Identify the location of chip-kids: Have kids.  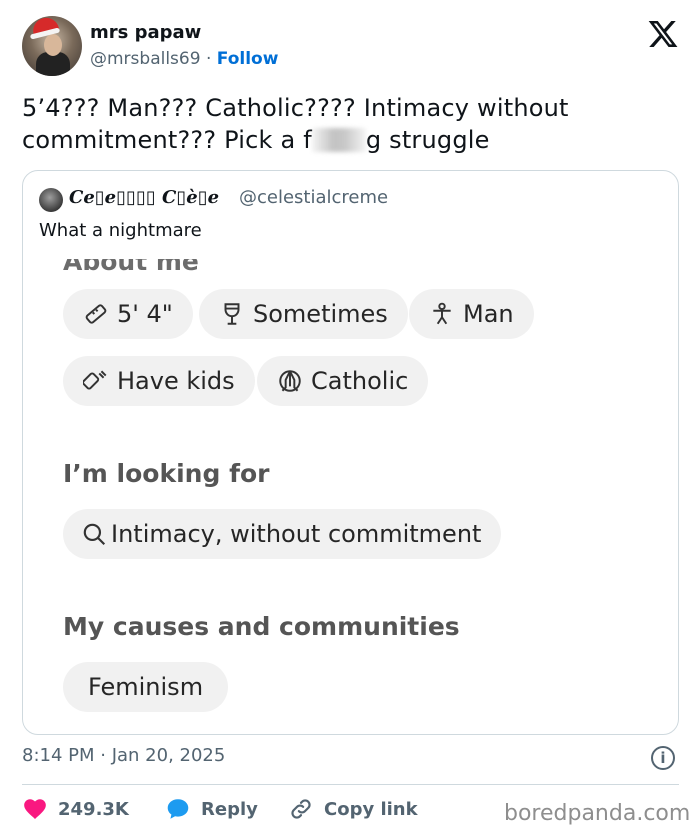
(159, 381).